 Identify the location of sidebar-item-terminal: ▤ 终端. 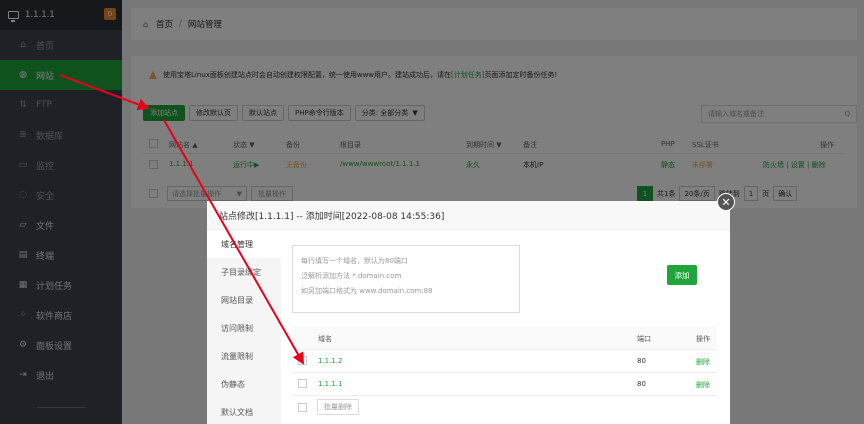
(61, 255).